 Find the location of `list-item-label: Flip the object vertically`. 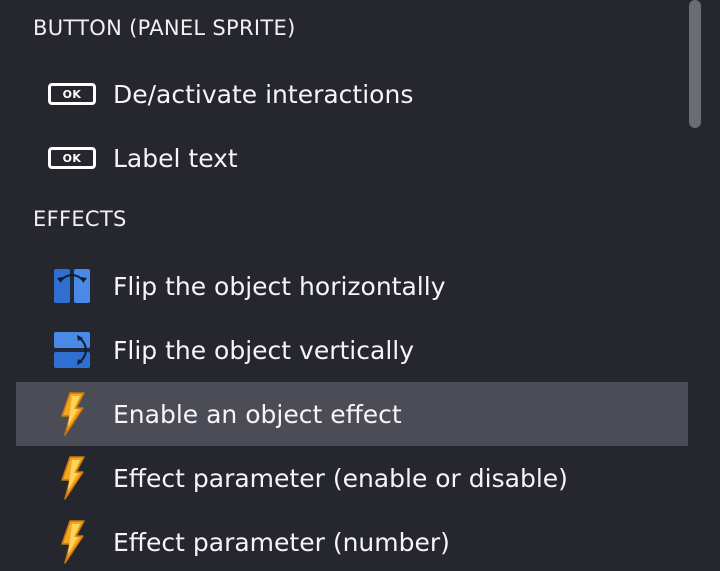

list-item-label: Flip the object vertically is located at coordinates (264, 350).